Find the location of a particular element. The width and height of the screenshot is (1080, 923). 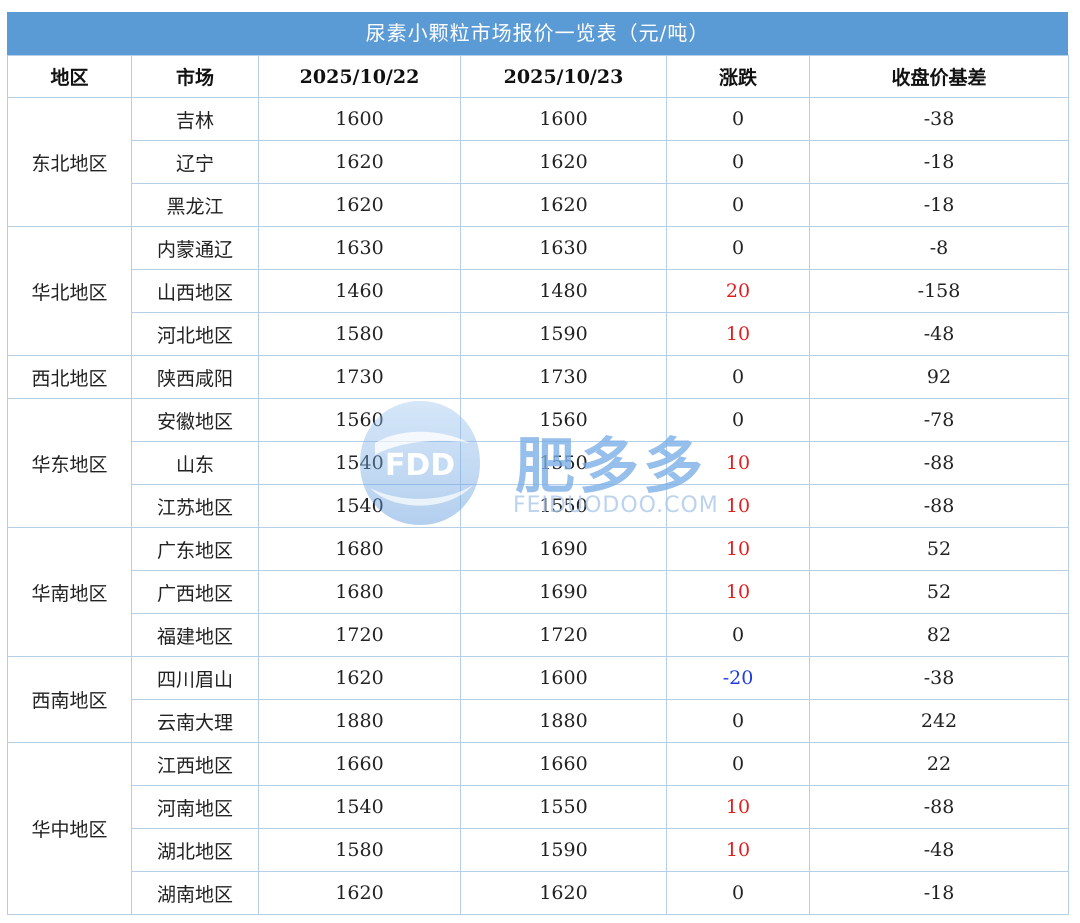

price-date1-cell: 1660 is located at coordinates (359, 764).